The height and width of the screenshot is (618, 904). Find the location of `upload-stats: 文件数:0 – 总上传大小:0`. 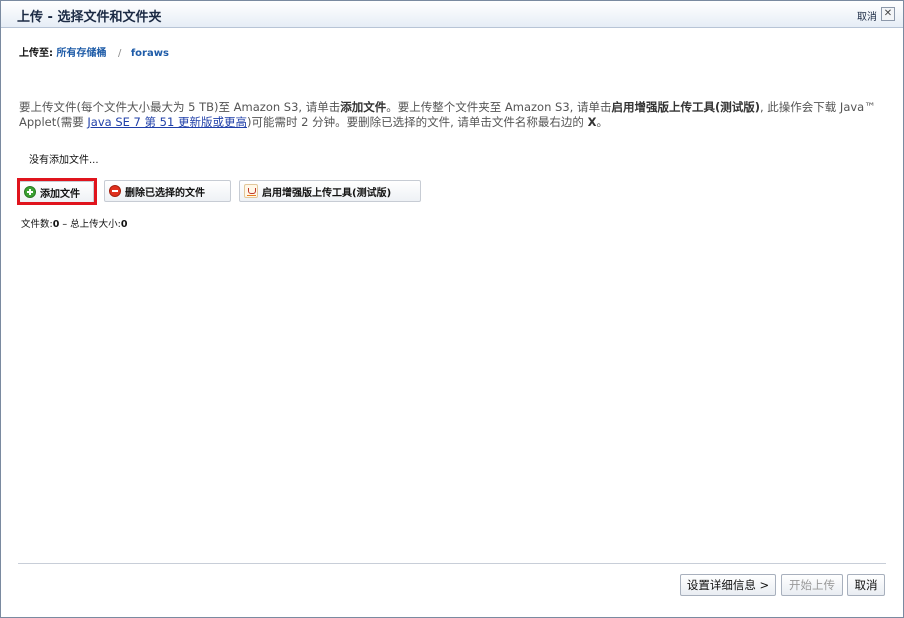

upload-stats: 文件数:0 – 总上传大小:0 is located at coordinates (74, 223).